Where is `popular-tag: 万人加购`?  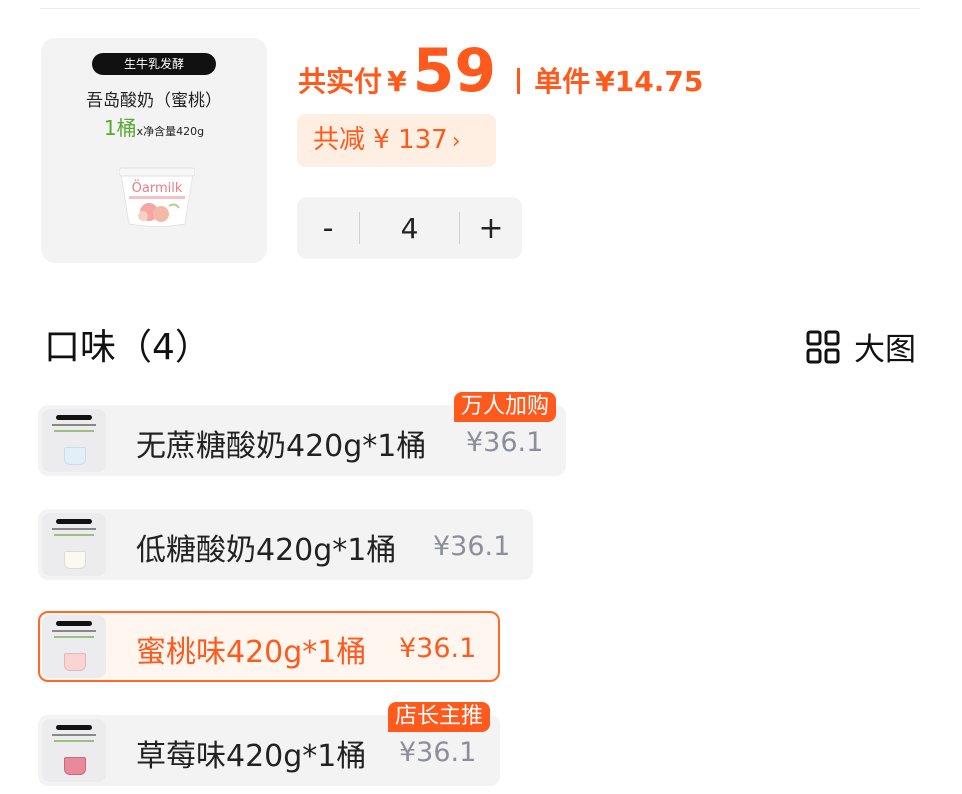
popular-tag: 万人加购 is located at coordinates (505, 407).